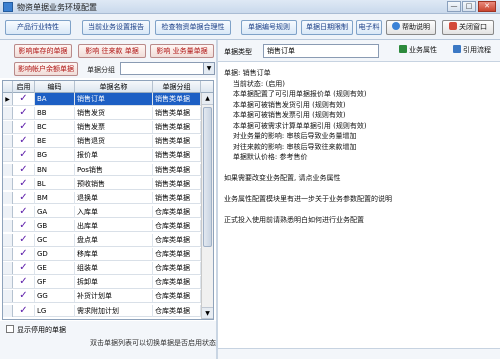 This screenshot has height=359, width=500. What do you see at coordinates (308, 199) in the screenshot?
I see `description-line: 业务属性配置模块里有进一步关于业务参数配置的说明` at bounding box center [308, 199].